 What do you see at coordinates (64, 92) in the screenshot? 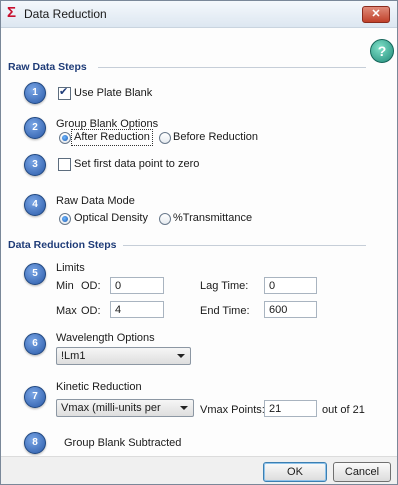
I see `use-plate-blank-checkbox` at bounding box center [64, 92].